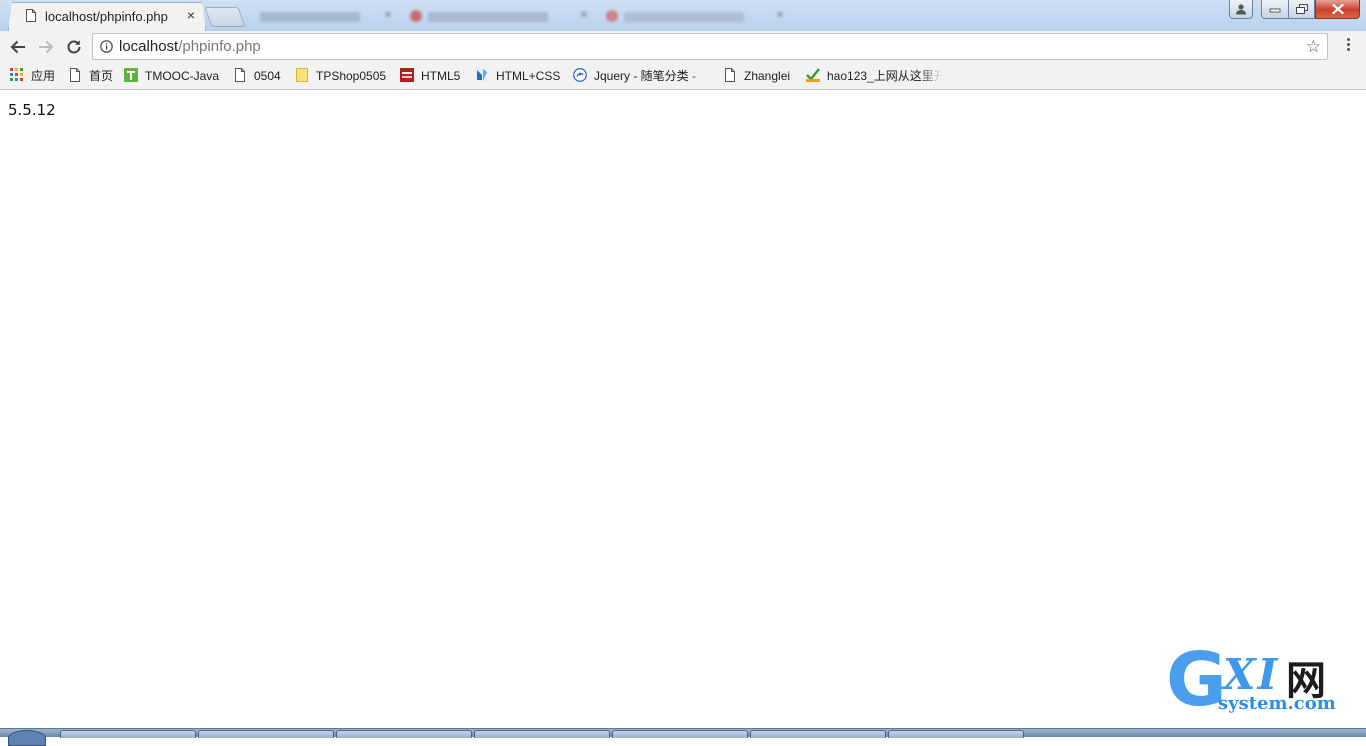 This screenshot has width=1366, height=746. I want to click on bookmark-zhanglei: Zhanglei, so click(760, 76).